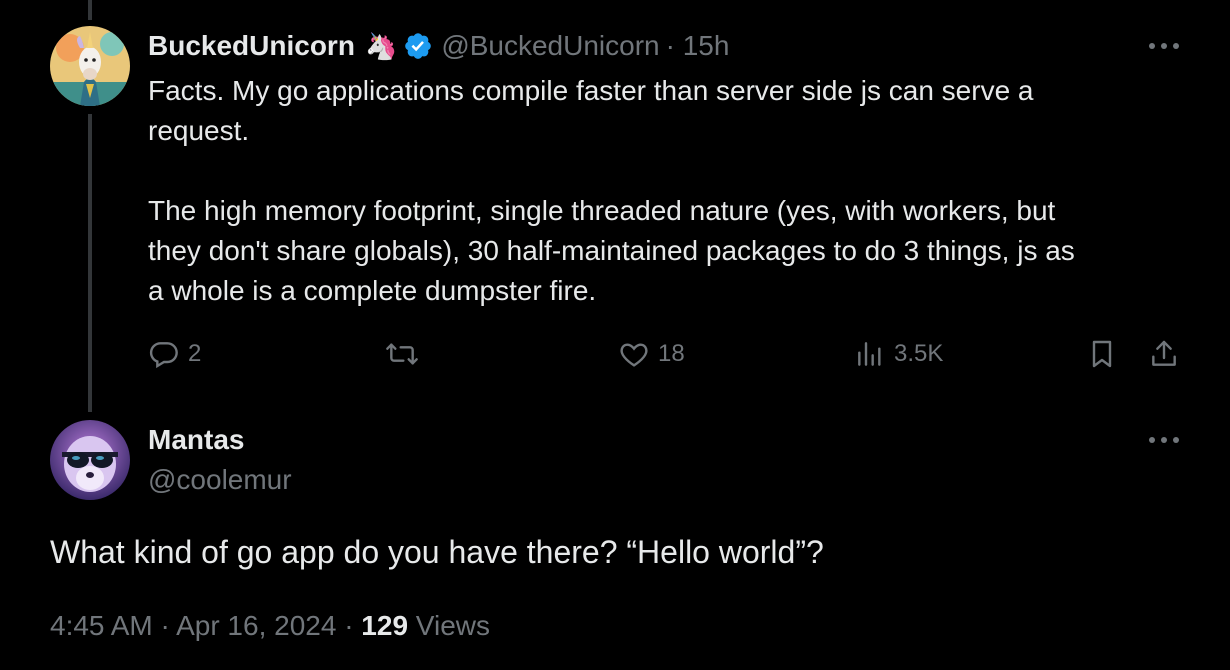 This screenshot has height=670, width=1230. I want to click on share-icon, so click(1164, 354).